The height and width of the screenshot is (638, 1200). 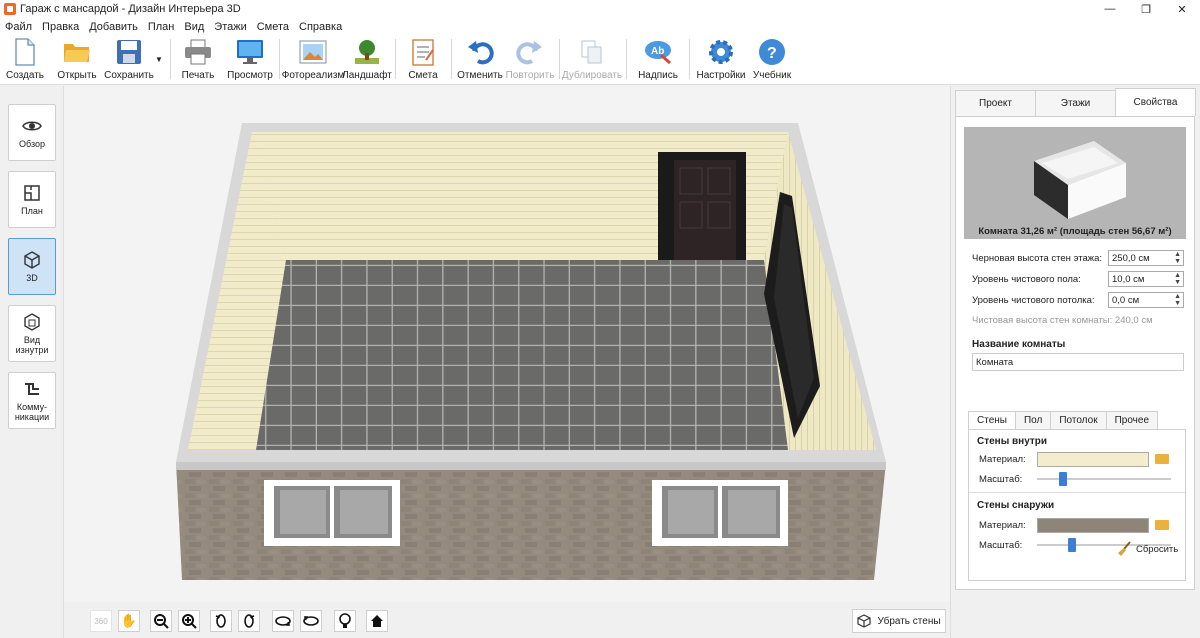 What do you see at coordinates (658, 52) in the screenshot?
I see `text-label-icon: Ab` at bounding box center [658, 52].